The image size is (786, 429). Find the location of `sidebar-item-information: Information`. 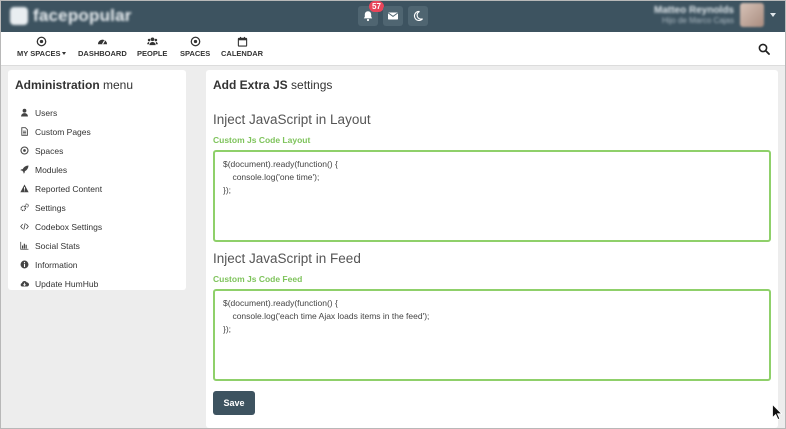

sidebar-item-information: Information is located at coordinates (61, 264).